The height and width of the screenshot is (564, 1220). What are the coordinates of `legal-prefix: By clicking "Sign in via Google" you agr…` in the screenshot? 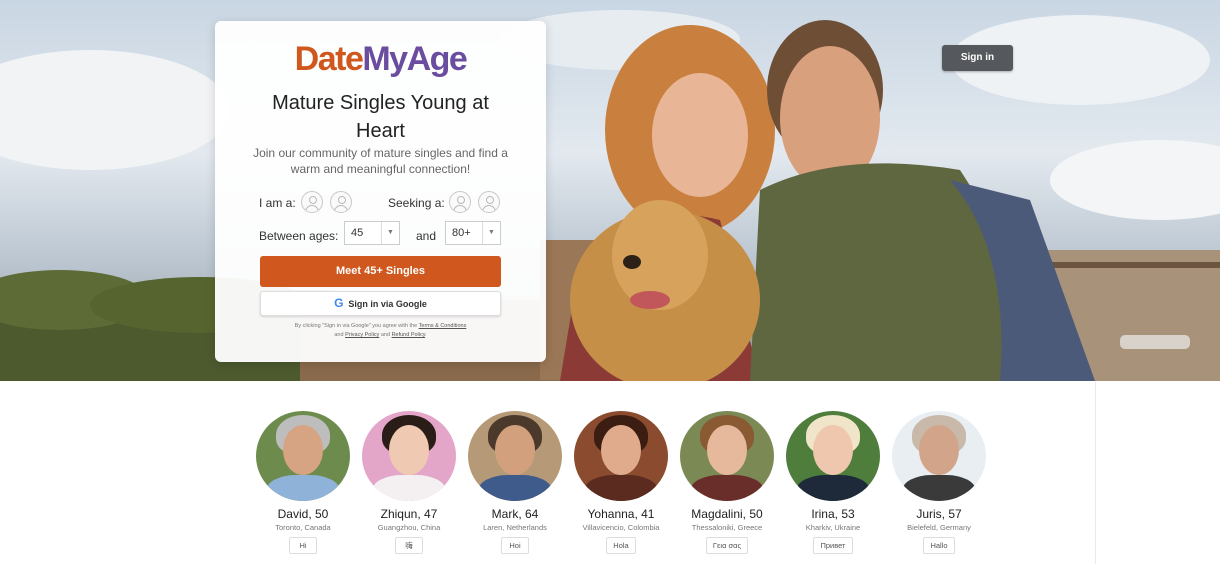 It's located at (356, 326).